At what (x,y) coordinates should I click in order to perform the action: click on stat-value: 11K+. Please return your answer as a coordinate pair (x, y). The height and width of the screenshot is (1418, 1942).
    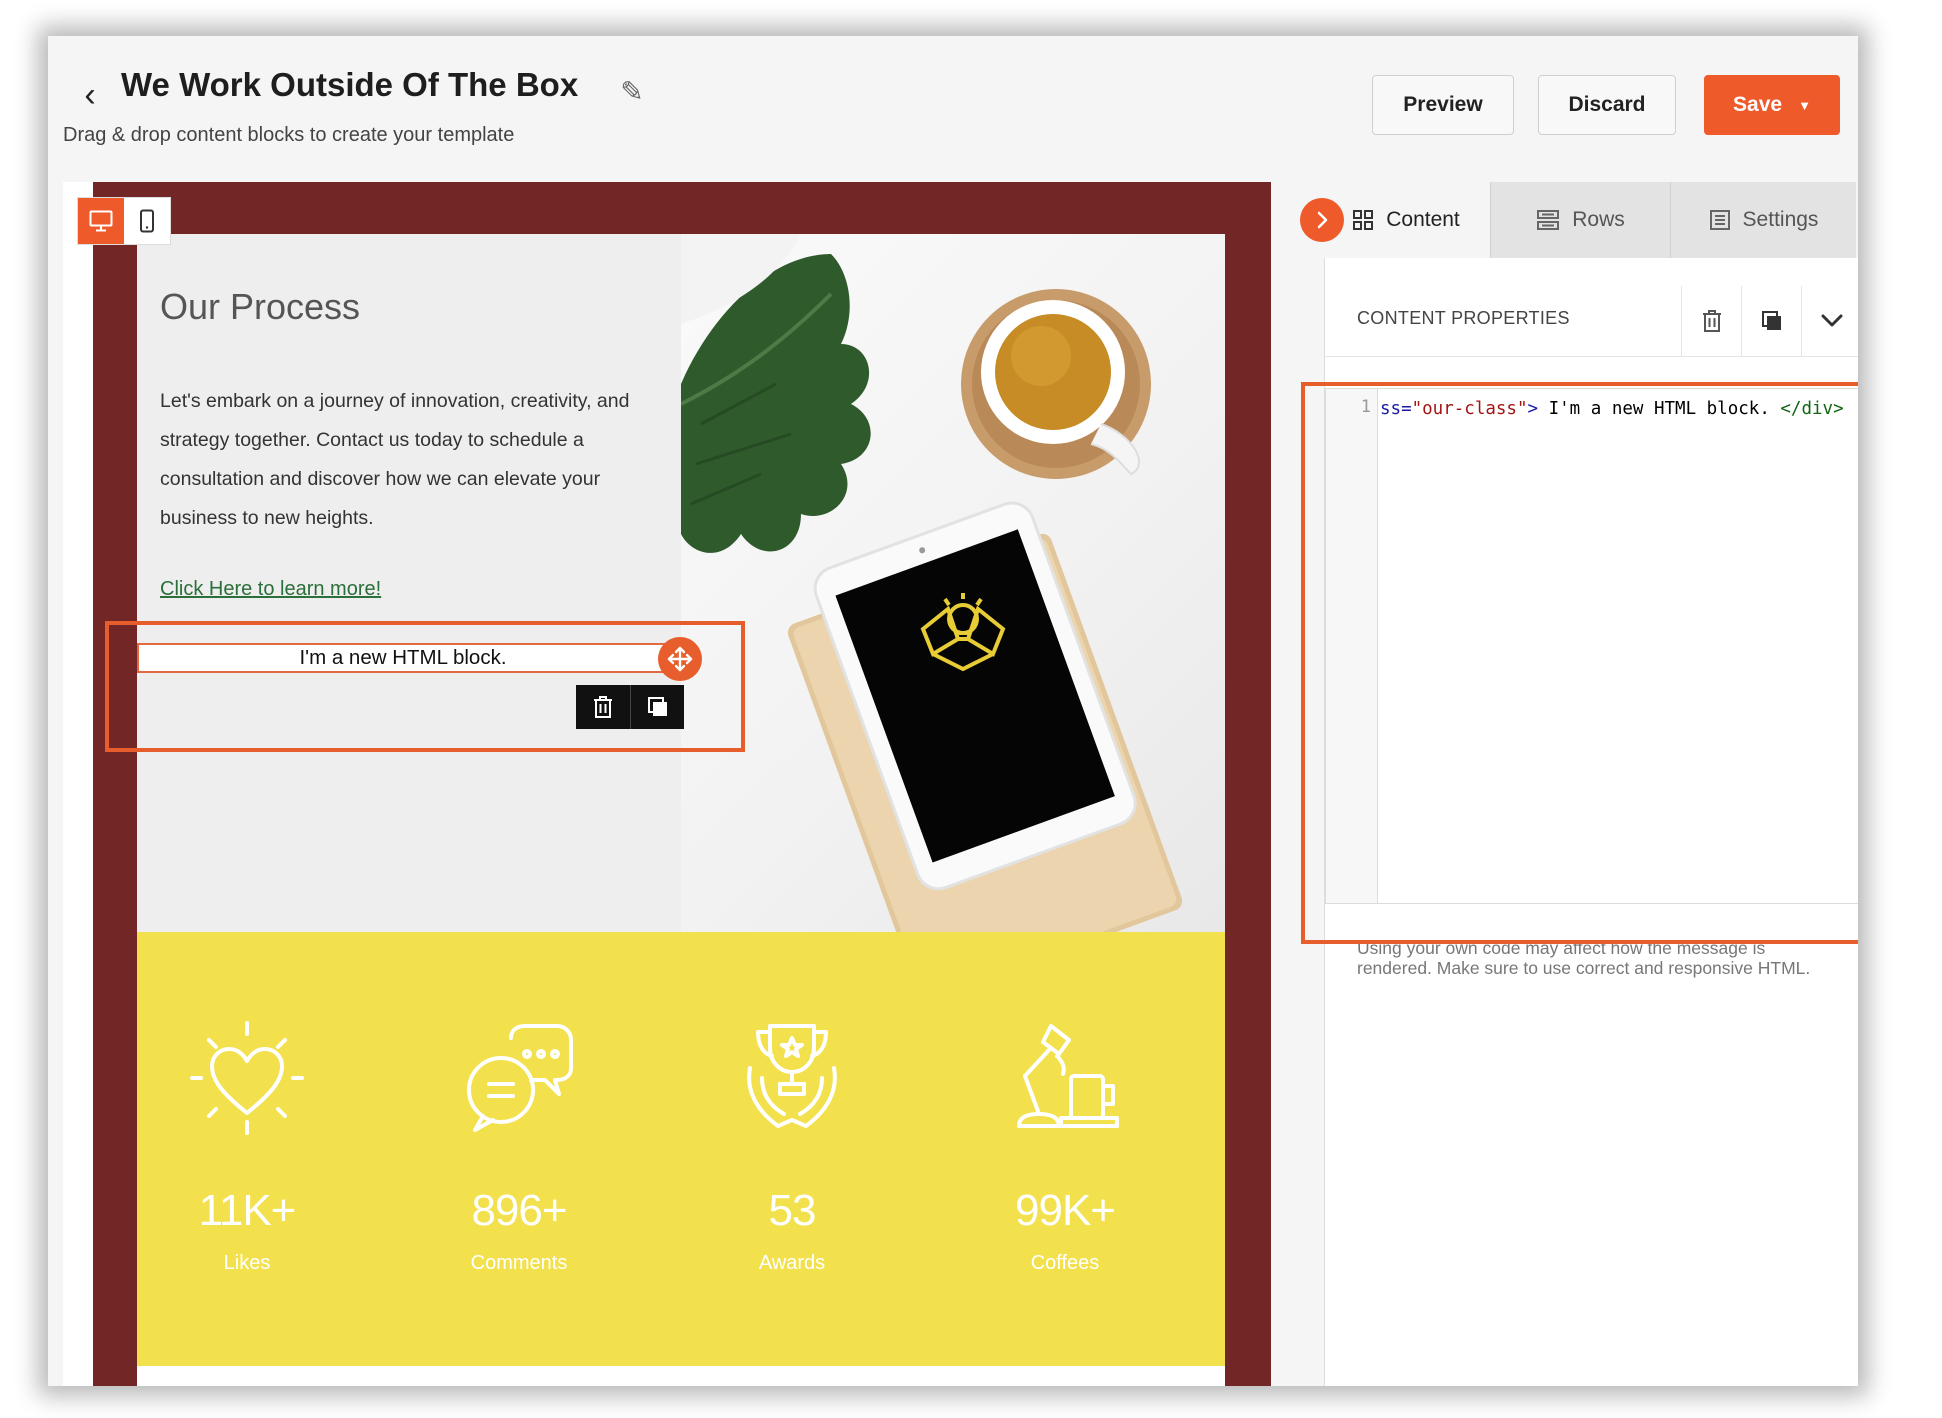
    Looking at the image, I should click on (247, 1210).